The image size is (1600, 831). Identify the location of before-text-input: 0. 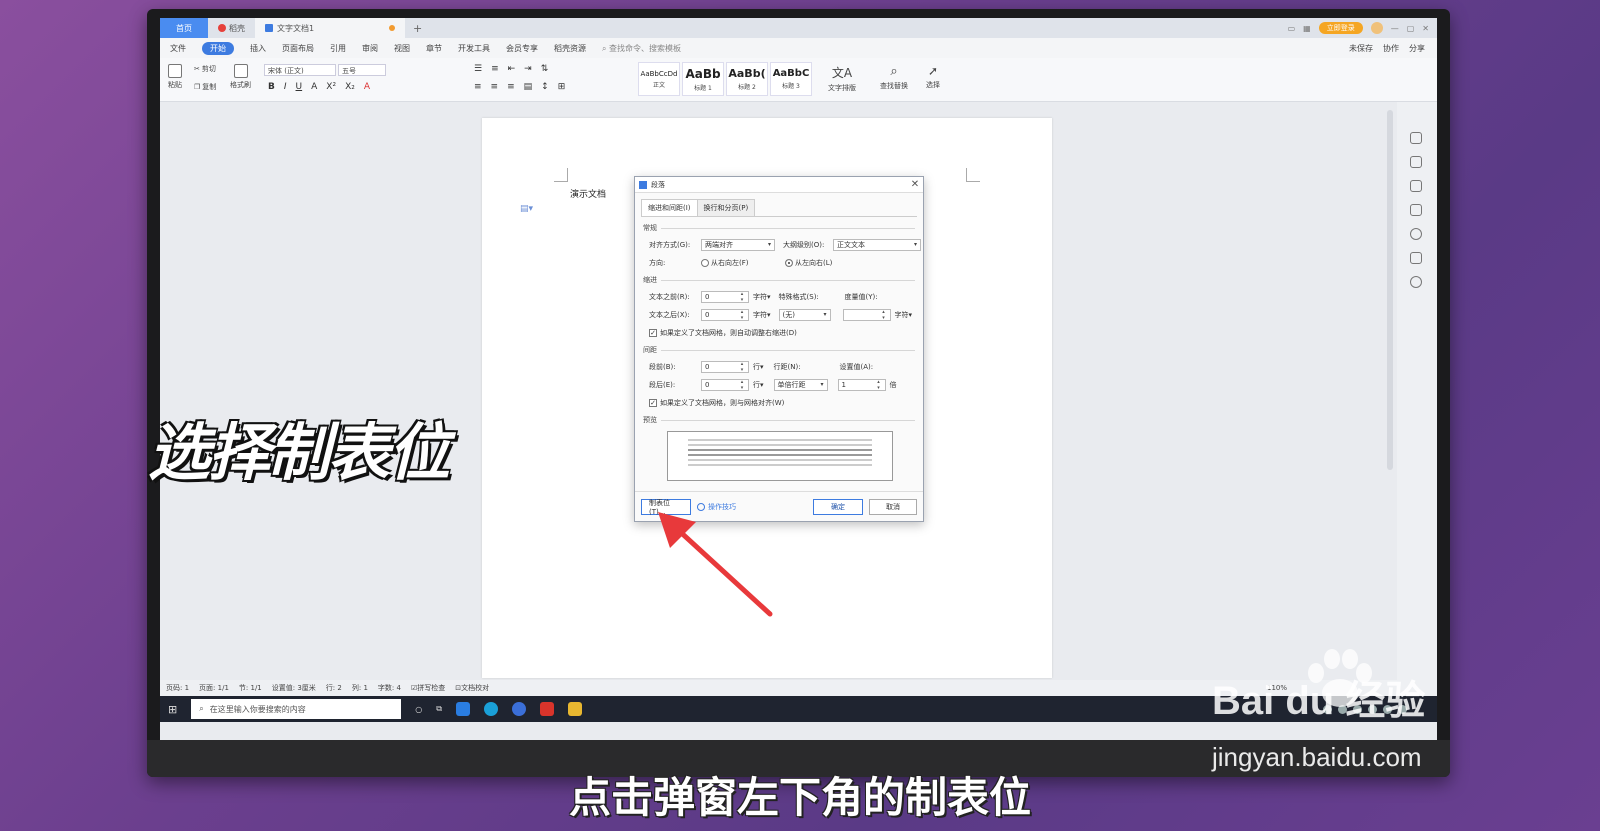
(725, 296).